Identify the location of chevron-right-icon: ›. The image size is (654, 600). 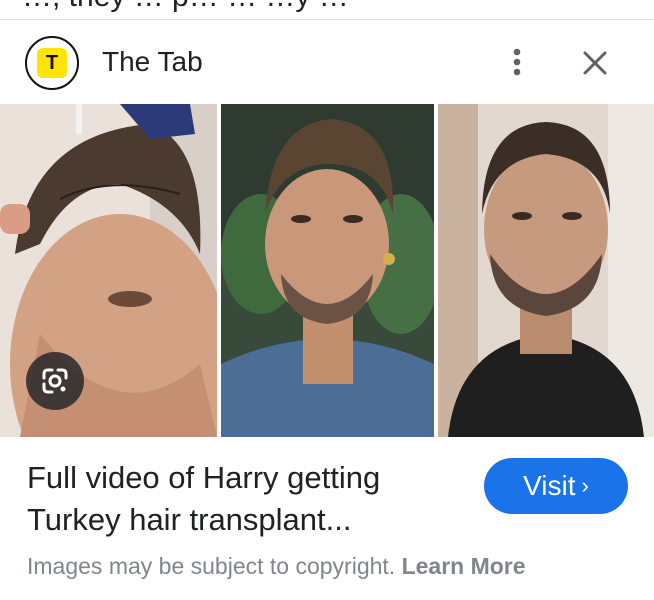
(585, 485).